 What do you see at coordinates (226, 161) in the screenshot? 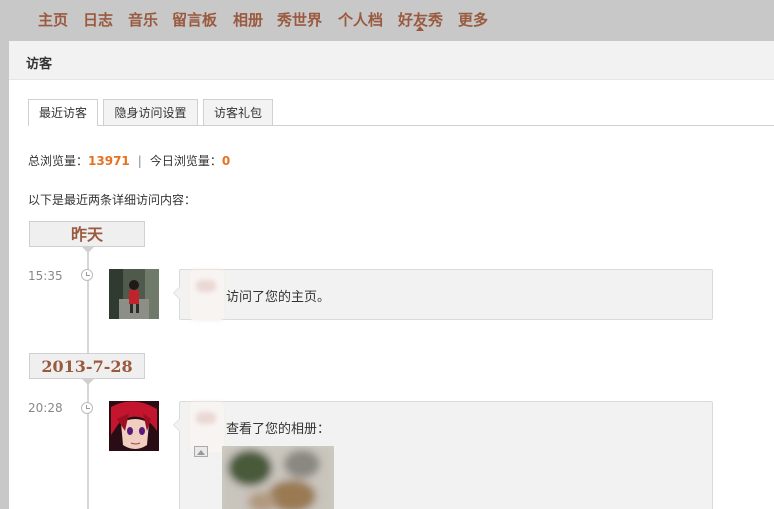
I see `today-views-value: 0` at bounding box center [226, 161].